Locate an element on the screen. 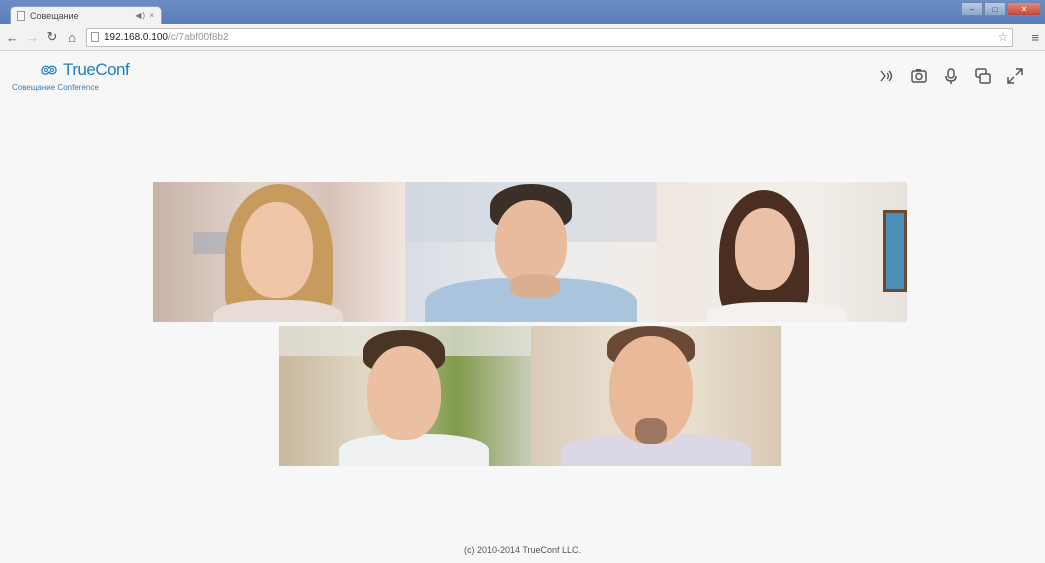 The width and height of the screenshot is (1045, 563). call-controls is located at coordinates (951, 76).